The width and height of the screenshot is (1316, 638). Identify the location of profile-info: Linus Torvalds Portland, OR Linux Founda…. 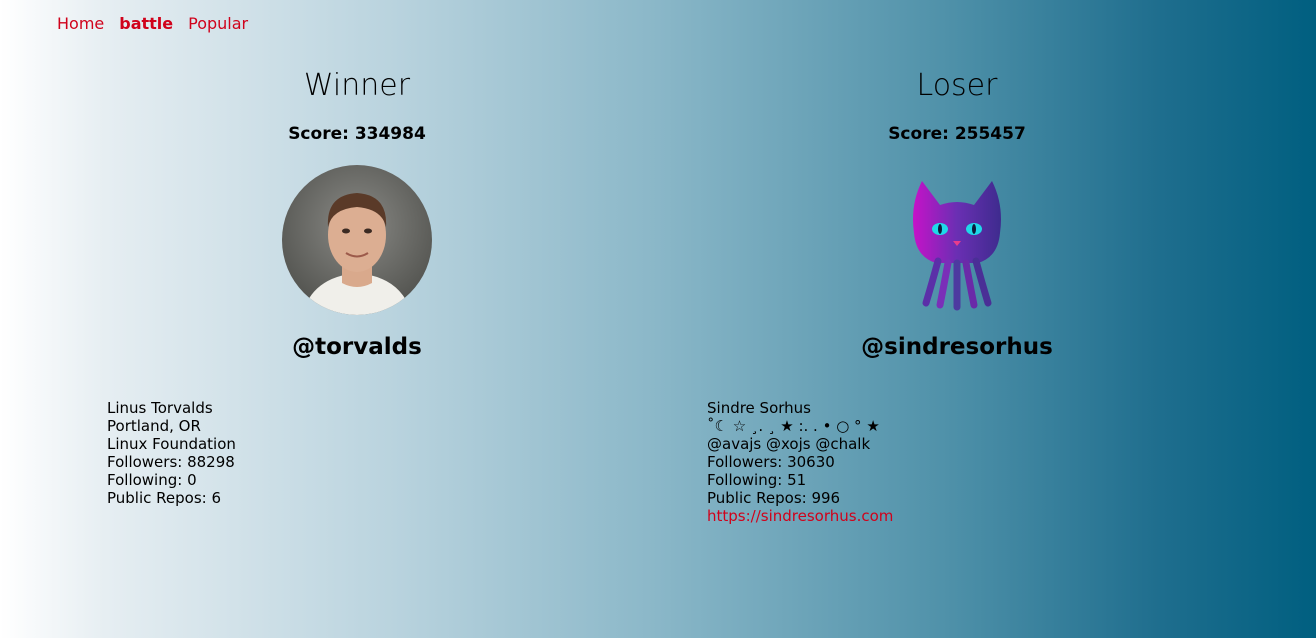
(171, 453).